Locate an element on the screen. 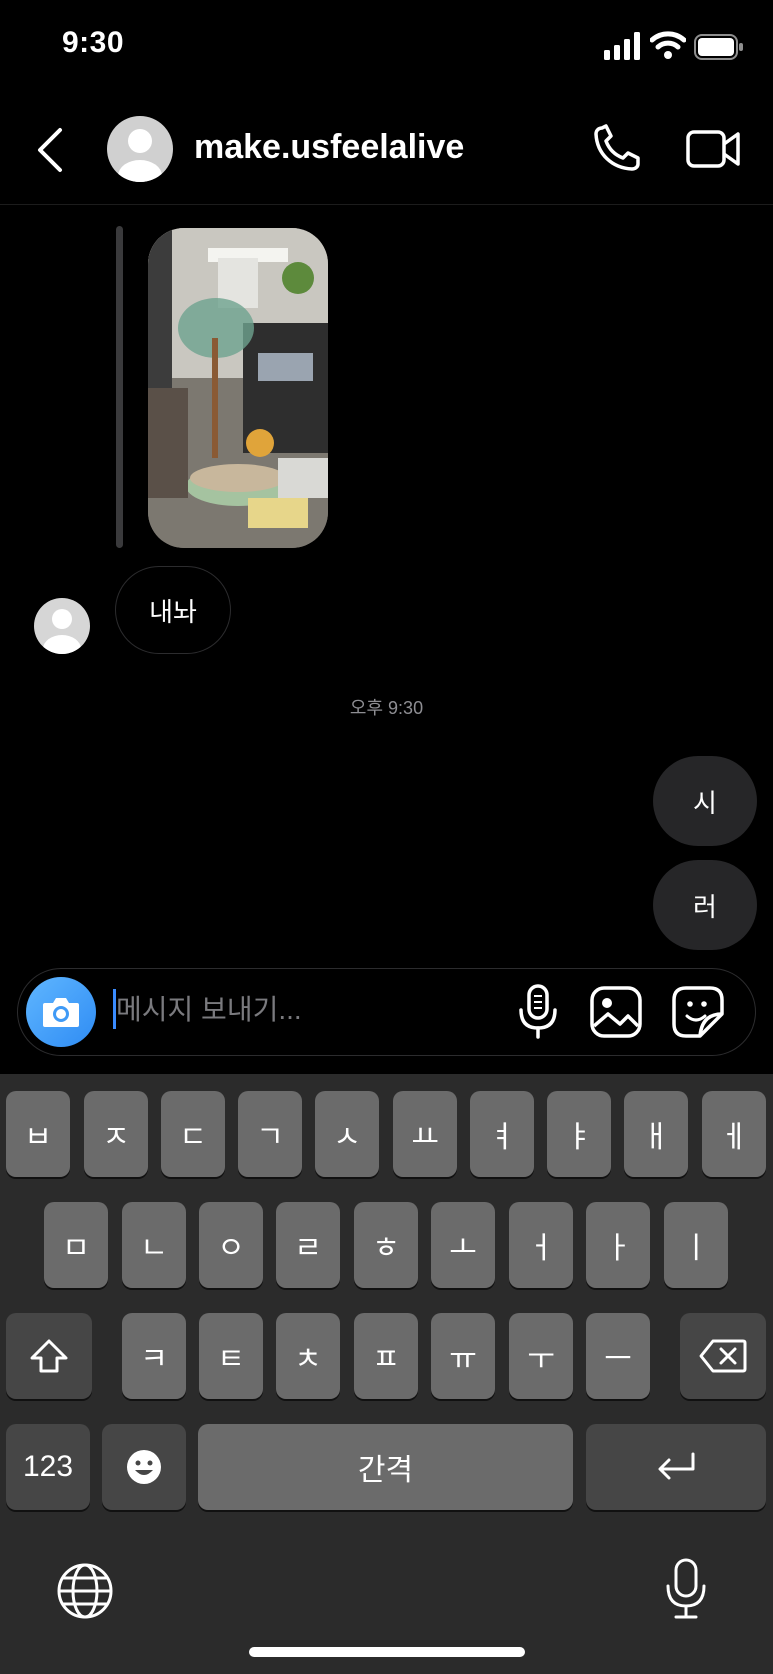 The width and height of the screenshot is (773, 1674). key: ㅗ is located at coordinates (463, 1245).